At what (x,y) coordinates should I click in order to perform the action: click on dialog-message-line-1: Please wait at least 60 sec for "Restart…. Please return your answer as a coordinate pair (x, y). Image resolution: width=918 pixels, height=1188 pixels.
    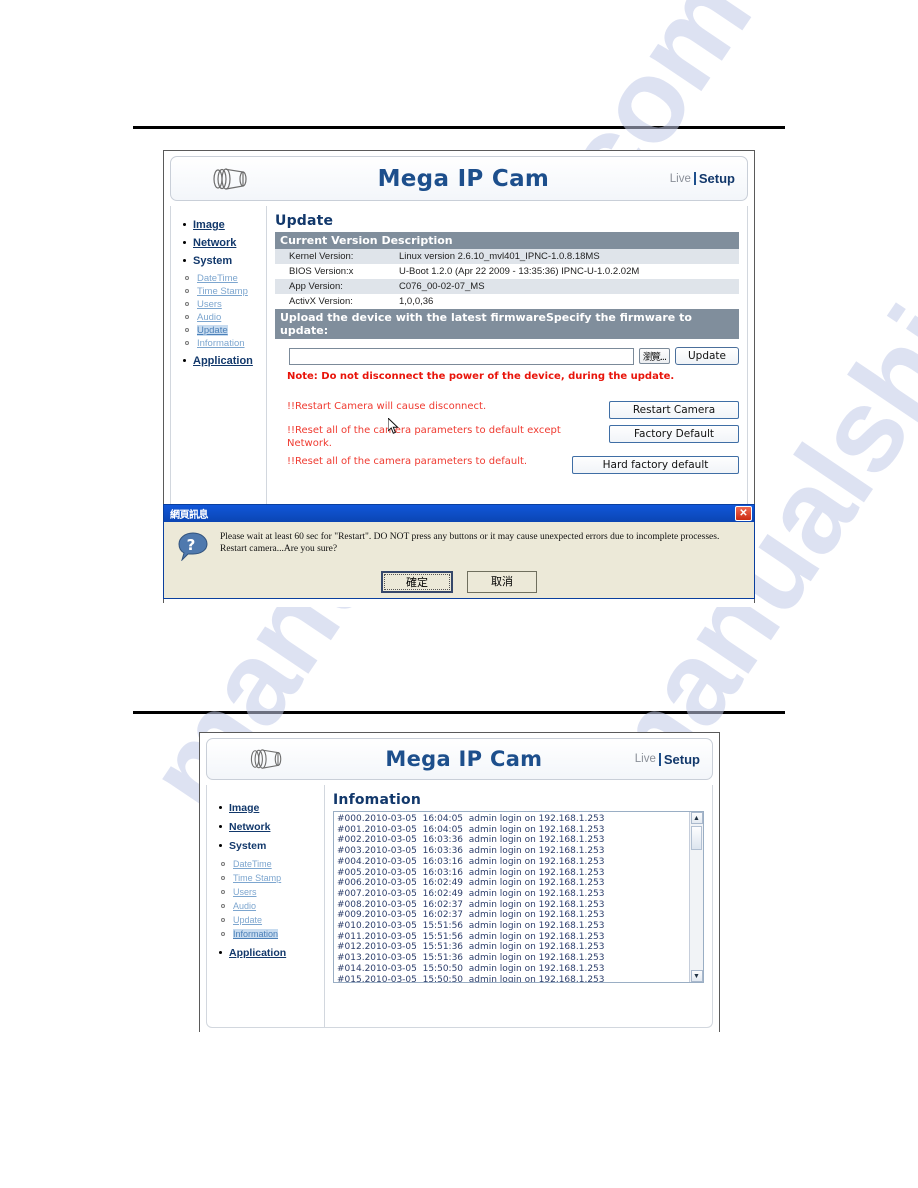
    Looking at the image, I should click on (470, 537).